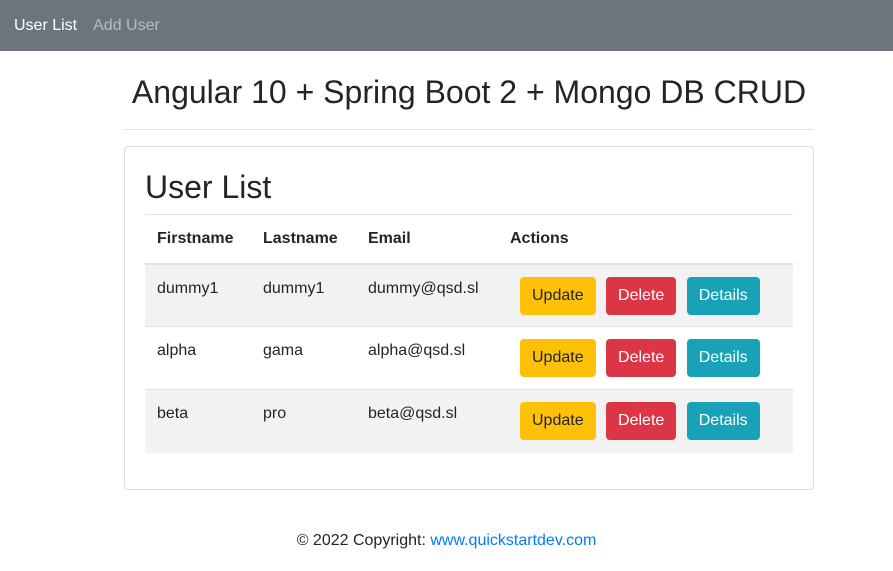 The height and width of the screenshot is (571, 893). Describe the element at coordinates (208, 187) in the screenshot. I see `card-title: User List` at that location.